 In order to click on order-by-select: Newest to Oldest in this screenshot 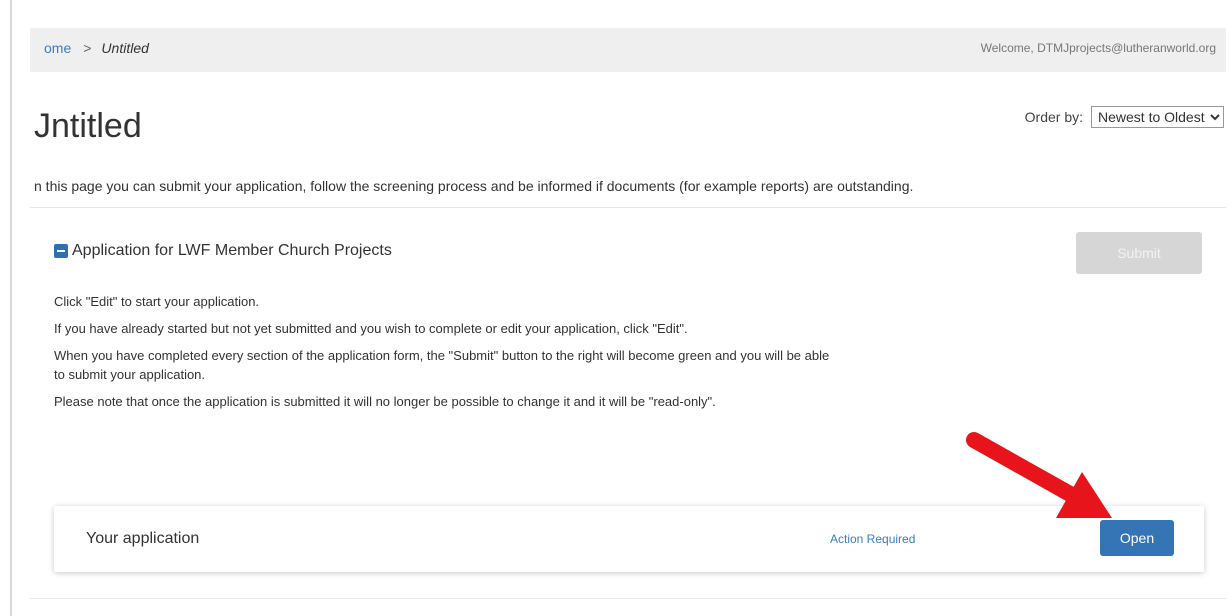, I will do `click(1157, 117)`.